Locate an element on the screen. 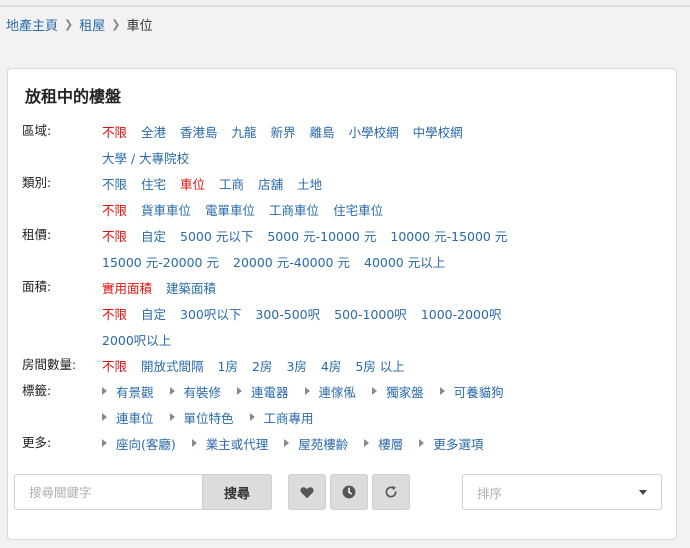 Image resolution: width=690 pixels, height=548 pixels. filter-tag: 連車位 is located at coordinates (128, 417).